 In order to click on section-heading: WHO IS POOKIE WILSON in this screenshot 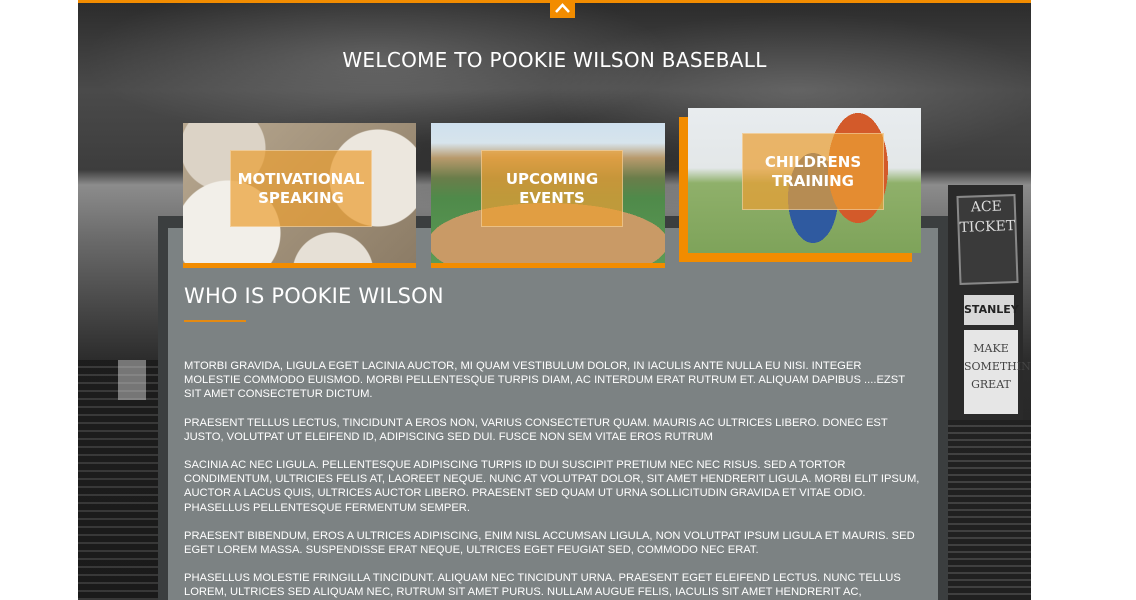, I will do `click(314, 296)`.